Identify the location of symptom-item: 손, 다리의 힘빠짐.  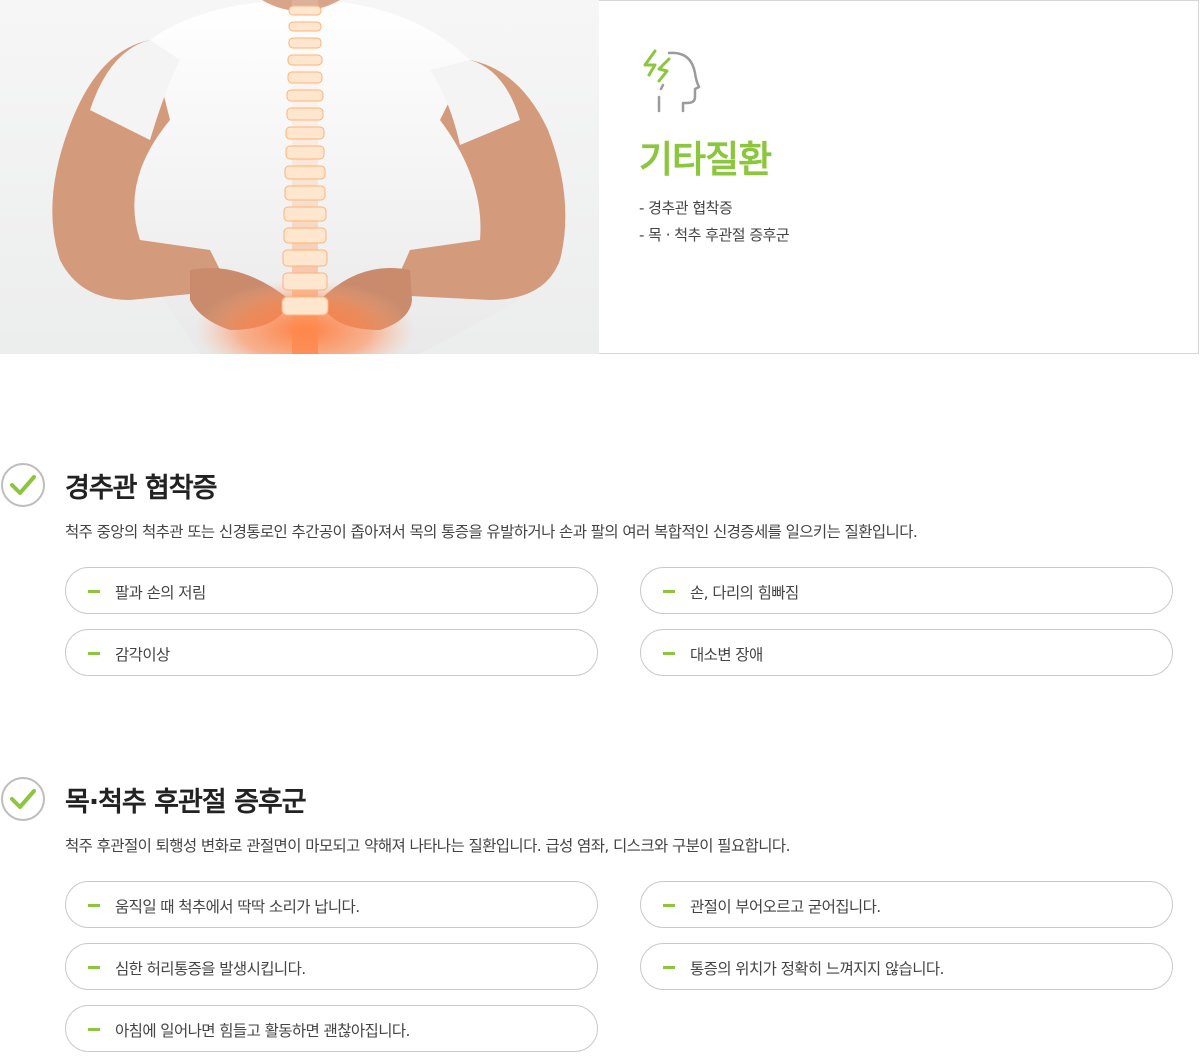
(906, 590).